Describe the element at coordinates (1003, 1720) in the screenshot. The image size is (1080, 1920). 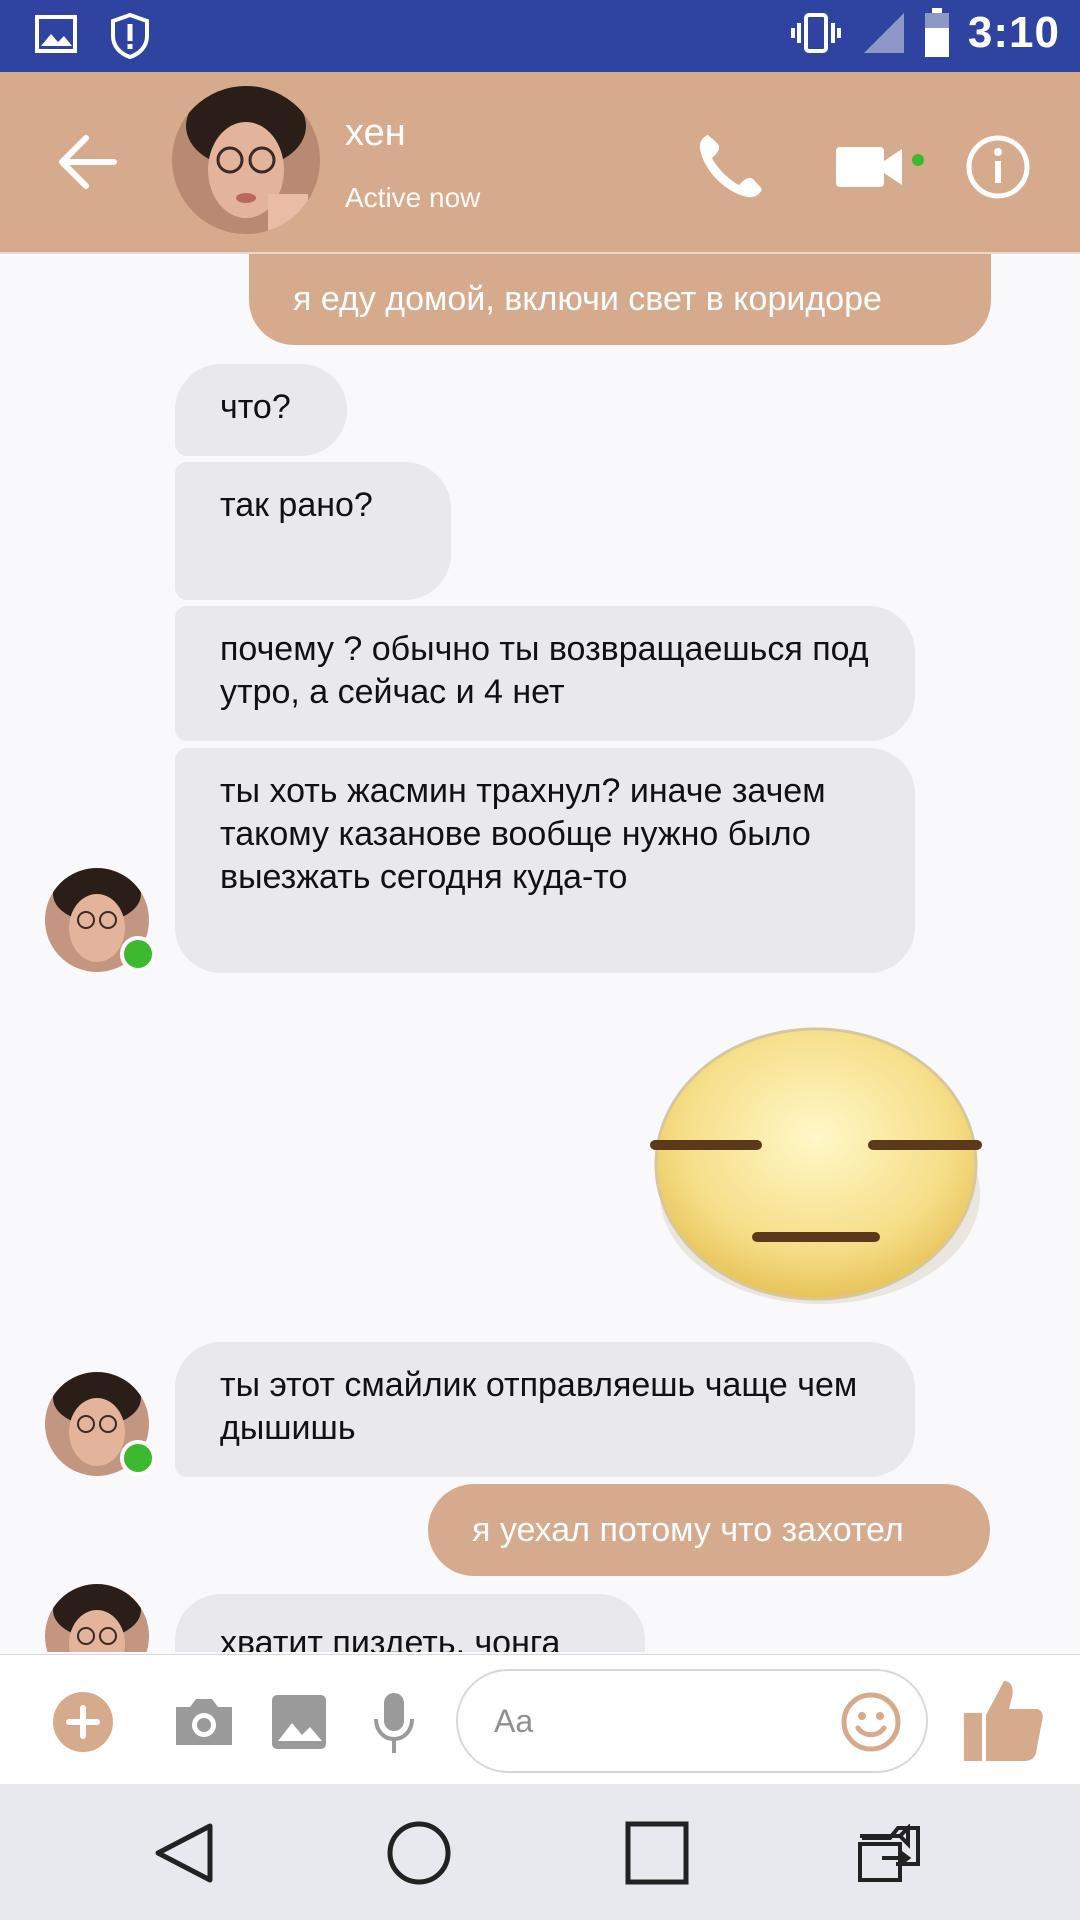
I see `thumbs-up-icon` at that location.